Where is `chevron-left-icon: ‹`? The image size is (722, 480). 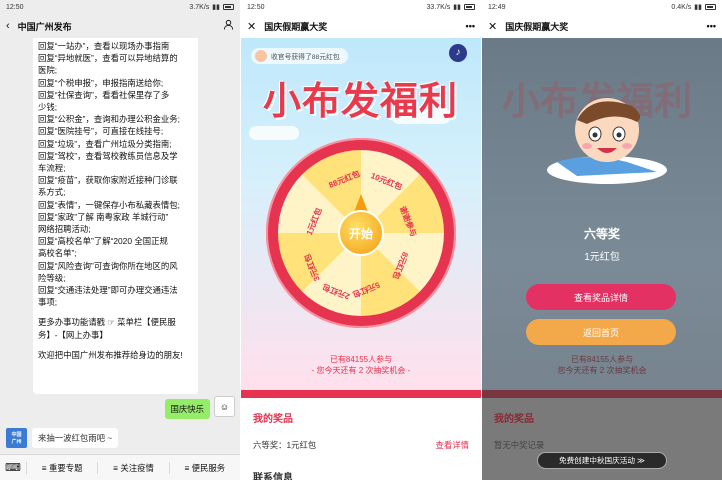 chevron-left-icon: ‹ is located at coordinates (8, 26).